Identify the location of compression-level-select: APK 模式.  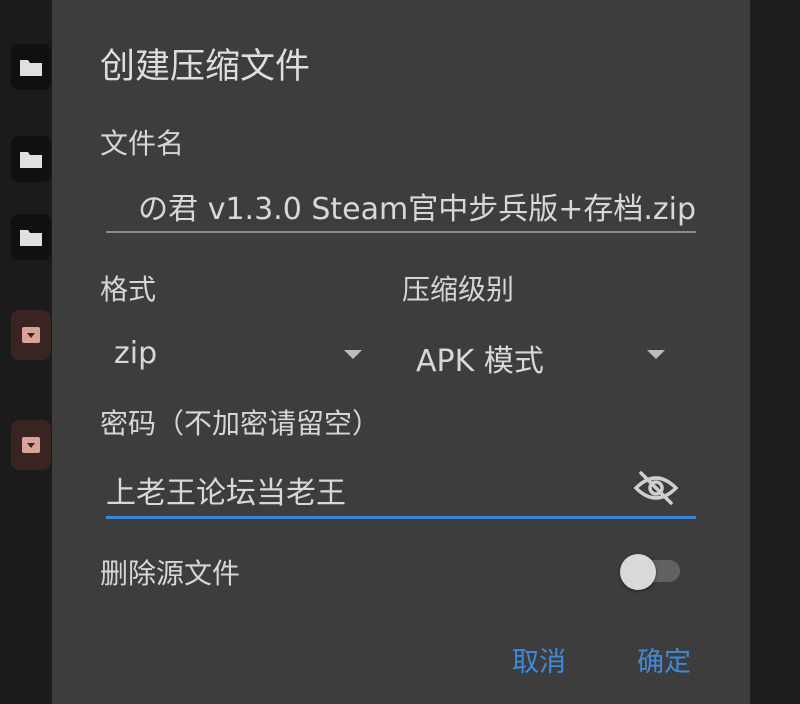
(542, 354).